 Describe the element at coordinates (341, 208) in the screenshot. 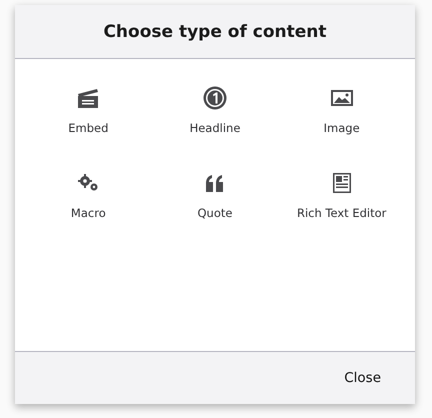

I see `content-type-option: Rich Text Editor` at that location.